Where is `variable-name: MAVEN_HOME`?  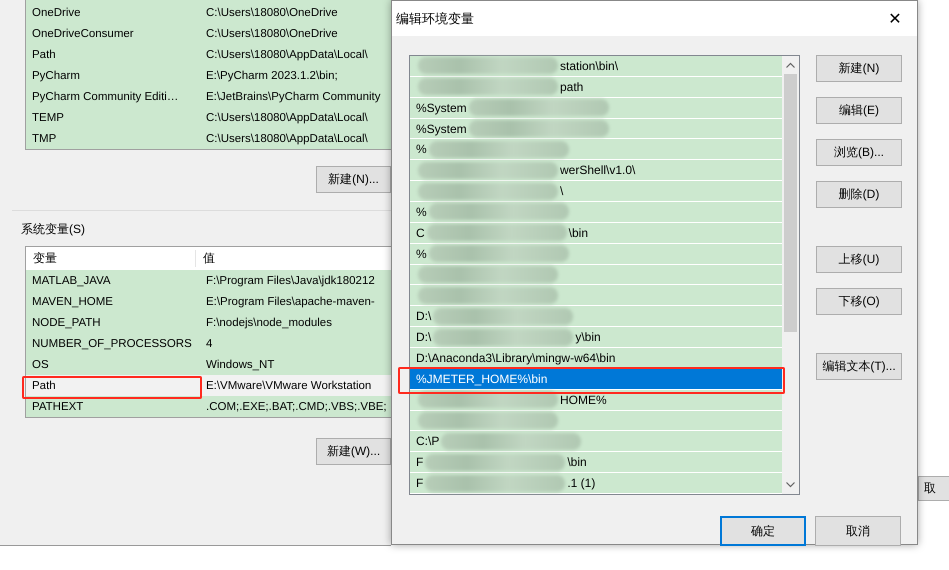 variable-name: MAVEN_HOME is located at coordinates (73, 302).